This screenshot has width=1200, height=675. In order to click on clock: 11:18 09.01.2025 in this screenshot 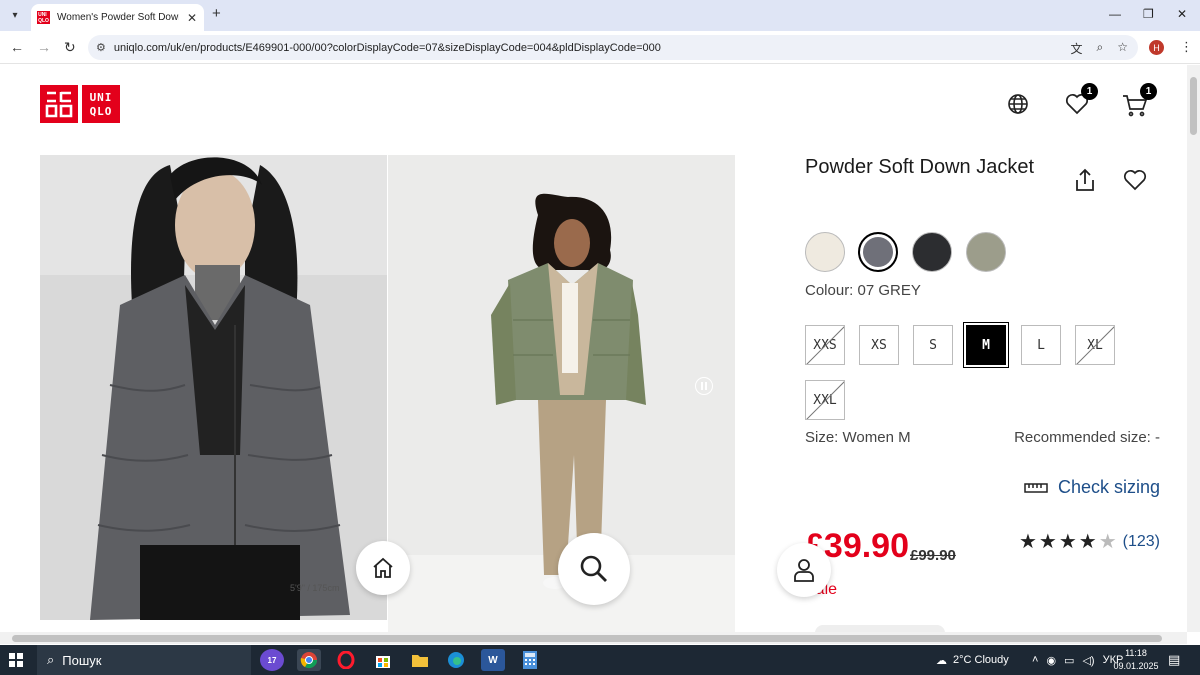, I will do `click(1136, 660)`.